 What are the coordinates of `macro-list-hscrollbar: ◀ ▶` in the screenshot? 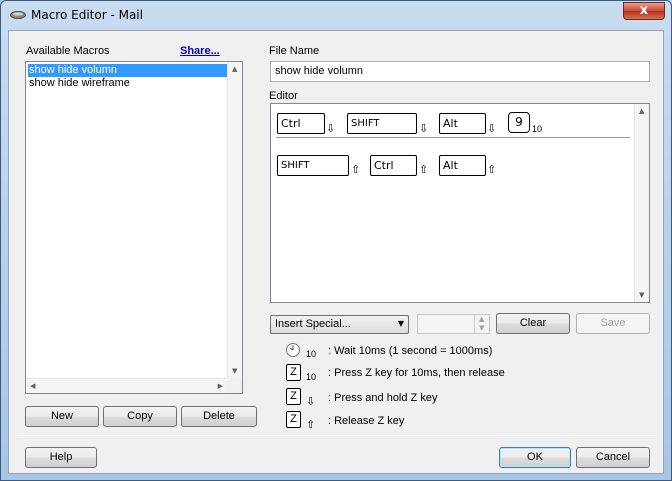 It's located at (126, 385).